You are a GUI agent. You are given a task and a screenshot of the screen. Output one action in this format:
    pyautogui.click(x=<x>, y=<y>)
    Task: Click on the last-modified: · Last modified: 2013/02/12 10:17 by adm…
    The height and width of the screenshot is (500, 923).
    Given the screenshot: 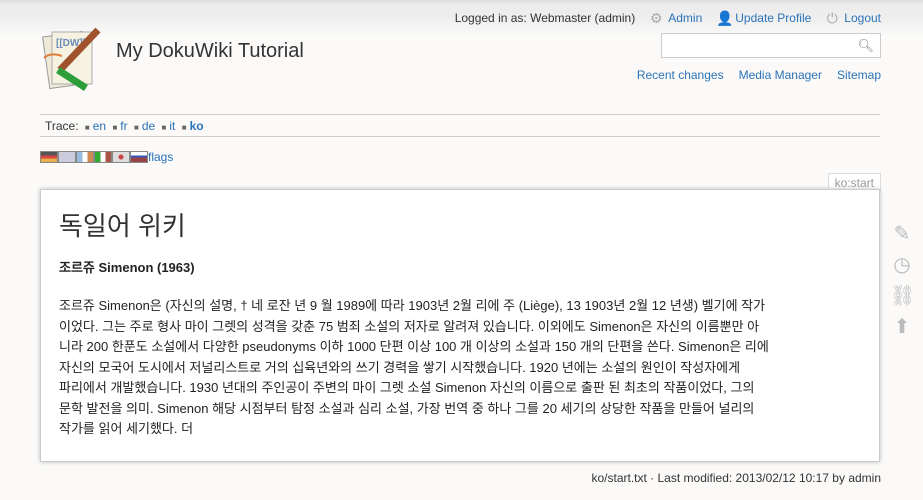 What is the action you would take?
    pyautogui.click(x=763, y=478)
    